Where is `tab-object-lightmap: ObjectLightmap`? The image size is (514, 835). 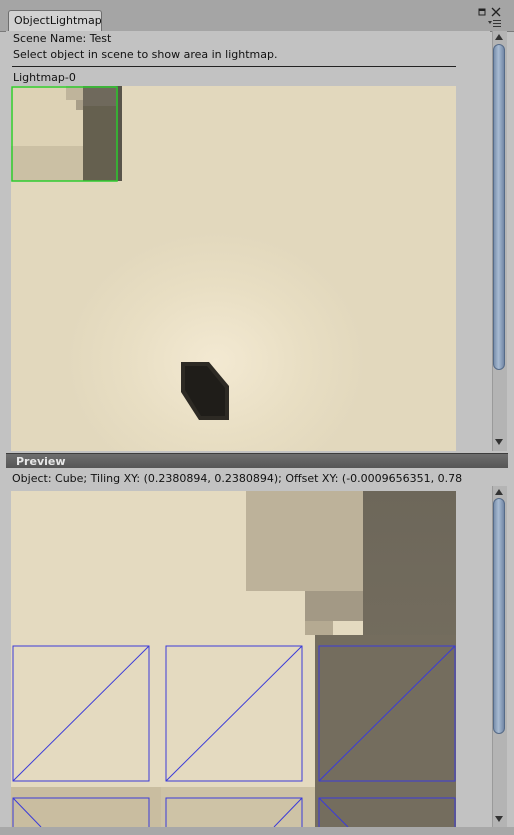 tab-object-lightmap: ObjectLightmap is located at coordinates (55, 20).